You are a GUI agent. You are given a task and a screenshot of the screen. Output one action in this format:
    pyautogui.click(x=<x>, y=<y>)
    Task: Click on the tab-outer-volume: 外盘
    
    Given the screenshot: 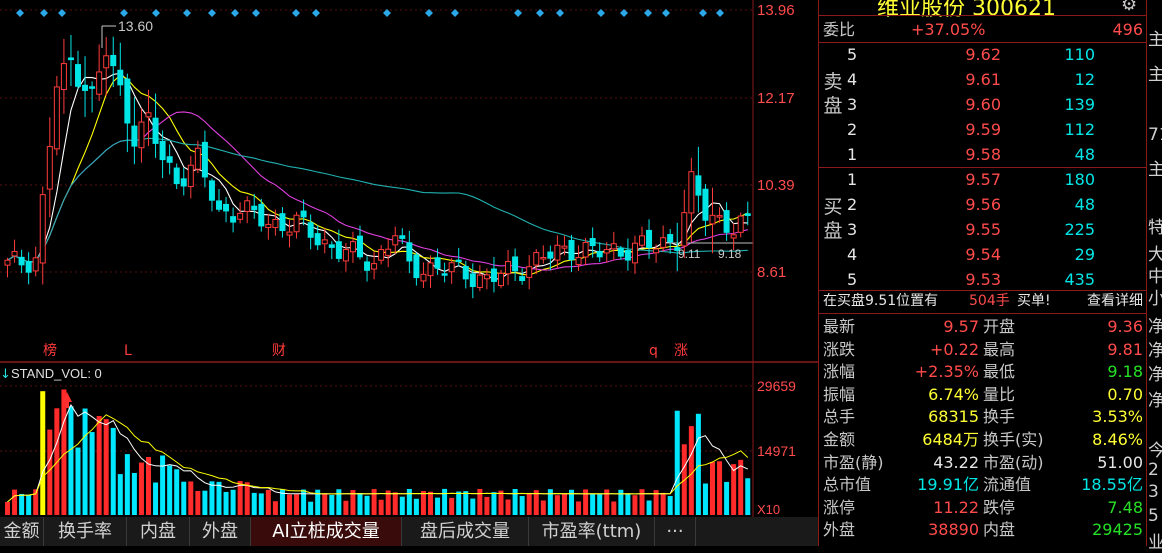 What is the action you would take?
    pyautogui.click(x=220, y=531)
    